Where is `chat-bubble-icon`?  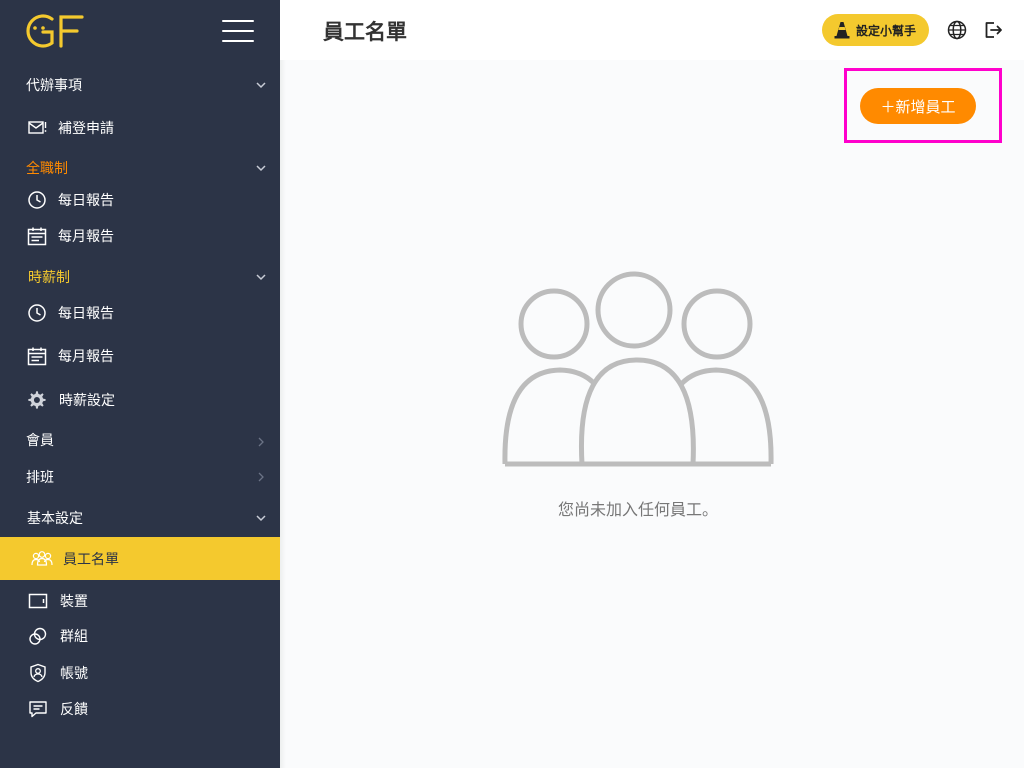
chat-bubble-icon is located at coordinates (38, 709).